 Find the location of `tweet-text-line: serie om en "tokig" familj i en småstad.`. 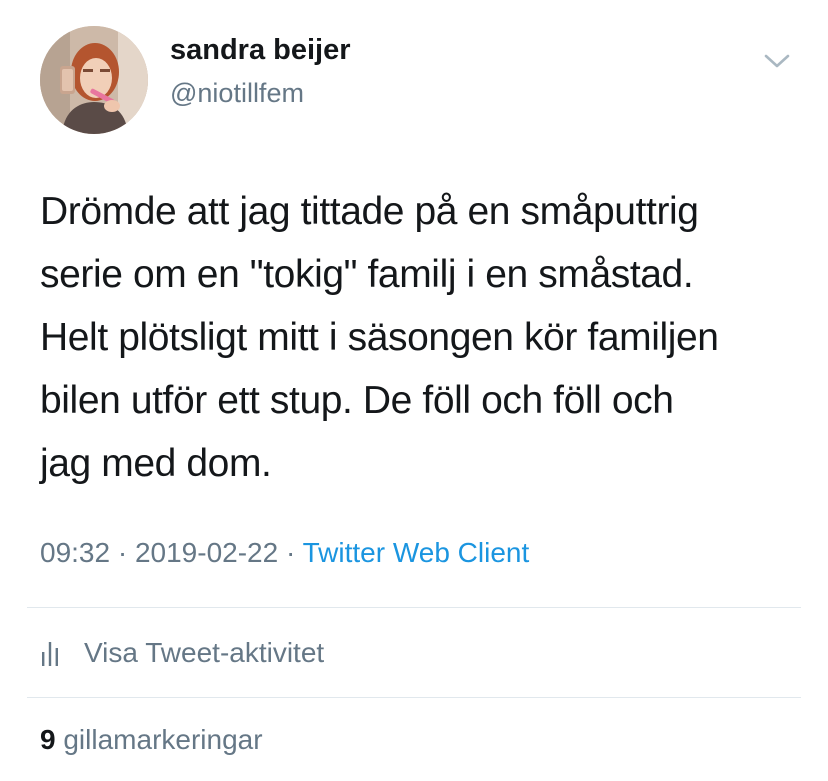

tweet-text-line: serie om en "tokig" familj i en småstad. is located at coordinates (367, 274).